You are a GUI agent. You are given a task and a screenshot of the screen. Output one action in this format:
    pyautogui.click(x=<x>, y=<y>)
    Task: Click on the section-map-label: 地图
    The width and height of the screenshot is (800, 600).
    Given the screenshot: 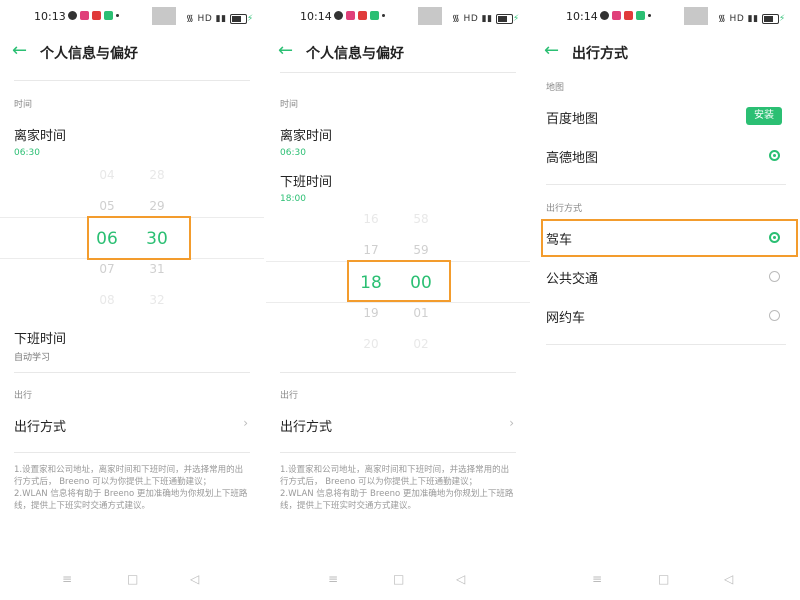 What is the action you would take?
    pyautogui.click(x=555, y=88)
    